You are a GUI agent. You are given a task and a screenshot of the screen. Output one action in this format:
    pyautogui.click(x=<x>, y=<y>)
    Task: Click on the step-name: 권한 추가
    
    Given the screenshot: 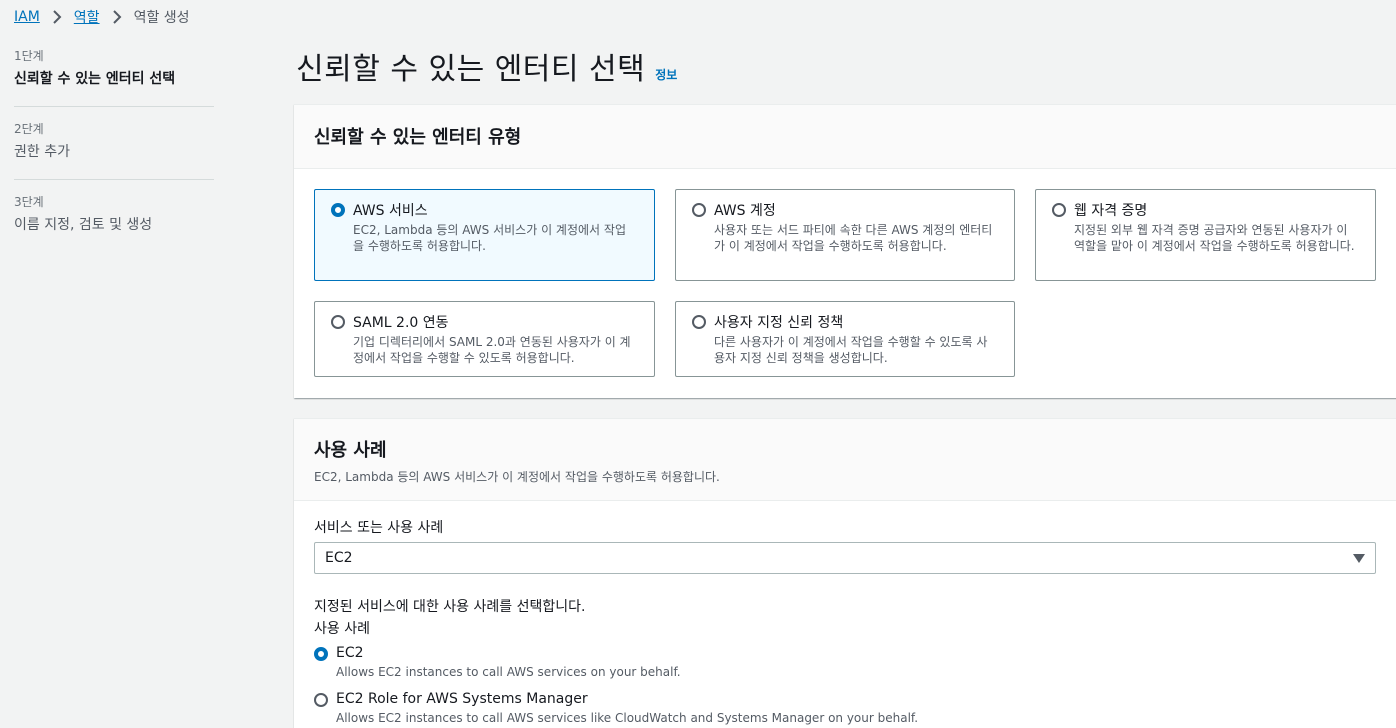 What is the action you would take?
    pyautogui.click(x=42, y=152)
    